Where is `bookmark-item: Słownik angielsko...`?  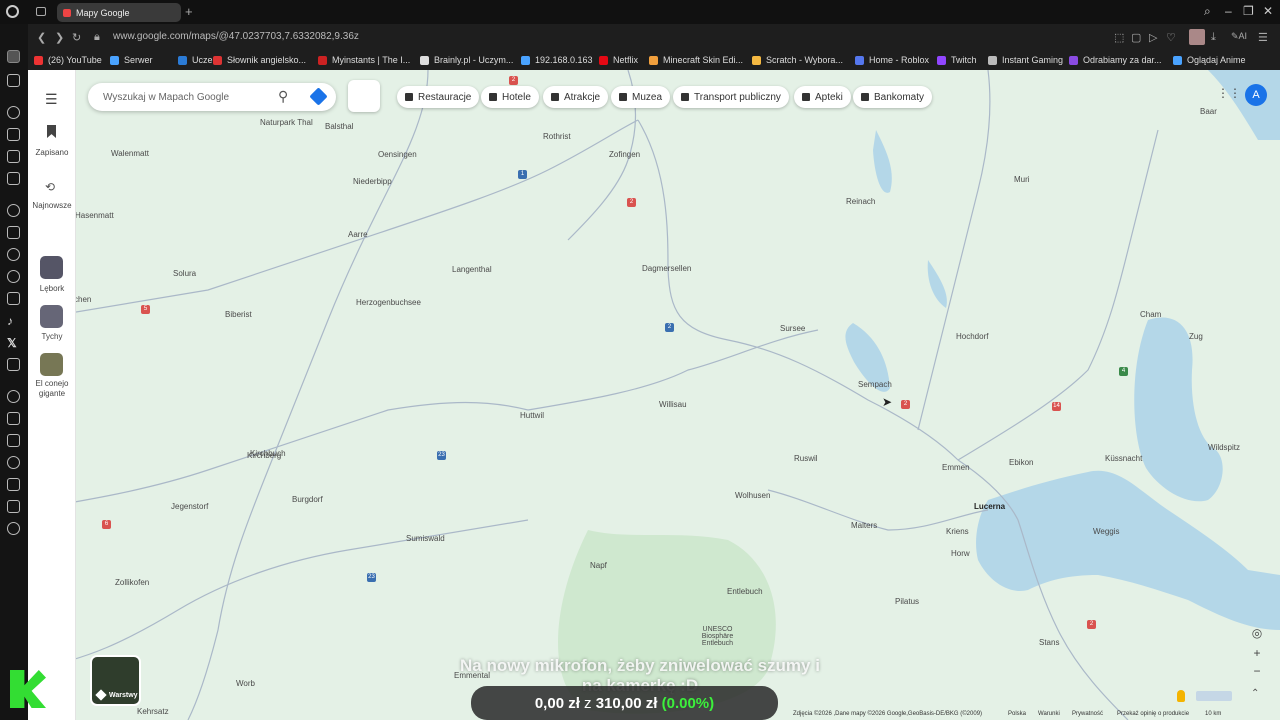 bookmark-item: Słownik angielsko... is located at coordinates (259, 60).